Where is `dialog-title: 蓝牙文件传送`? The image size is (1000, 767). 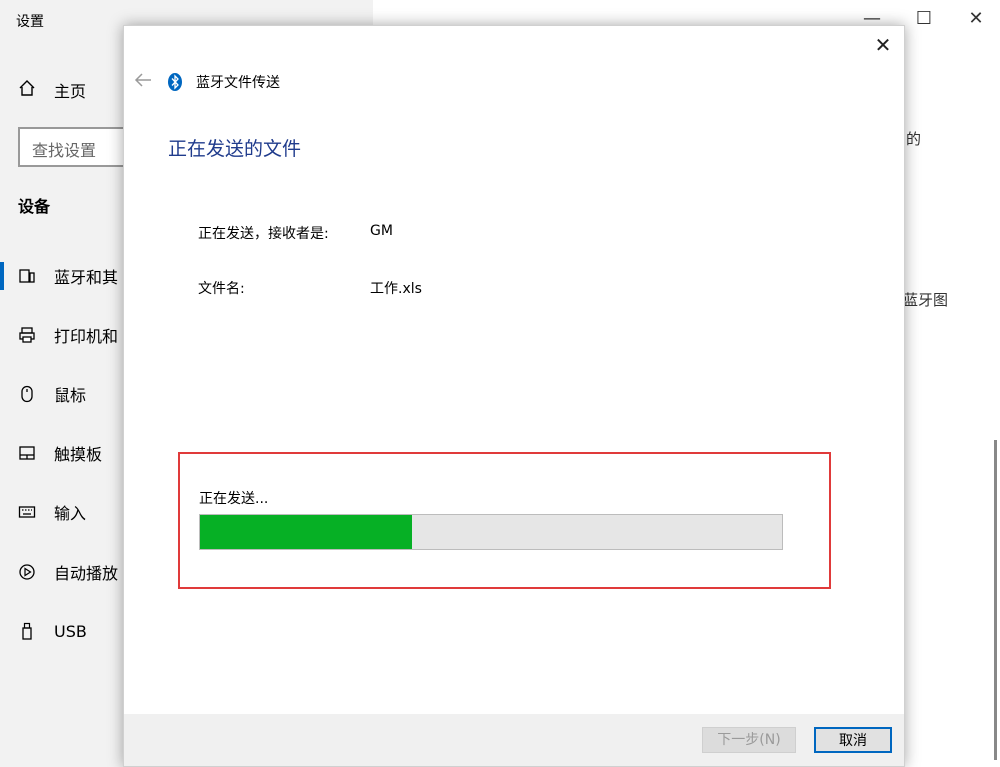
dialog-title: 蓝牙文件传送 is located at coordinates (238, 82).